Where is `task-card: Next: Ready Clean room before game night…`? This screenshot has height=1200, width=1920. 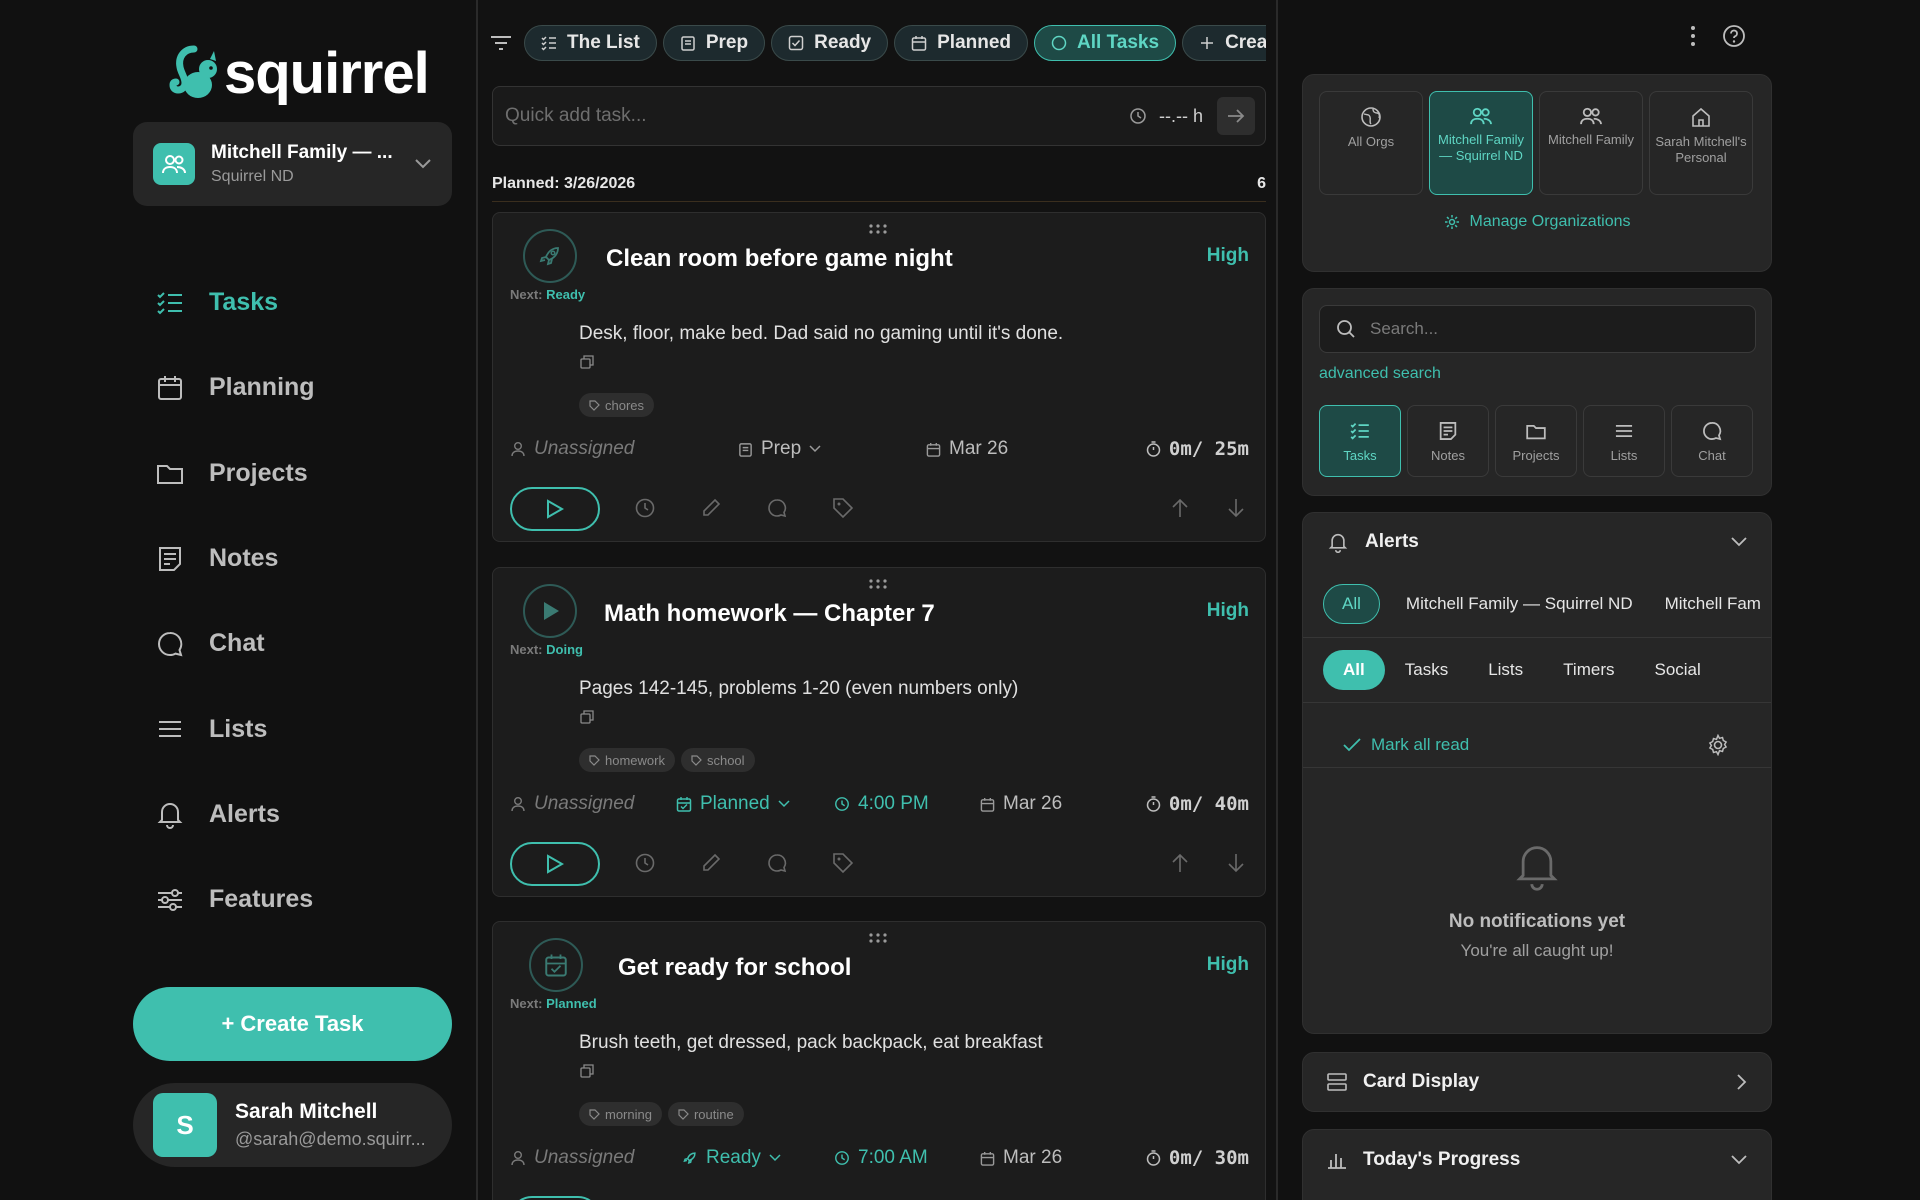
task-card: Next: Ready Clean room before game night… is located at coordinates (879, 377).